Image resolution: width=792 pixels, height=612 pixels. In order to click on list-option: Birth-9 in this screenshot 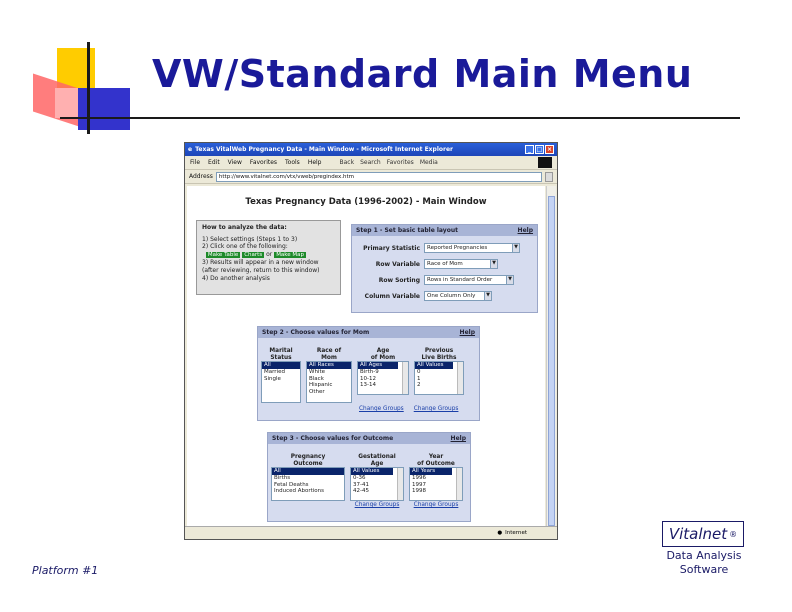, I will do `click(383, 372)`.